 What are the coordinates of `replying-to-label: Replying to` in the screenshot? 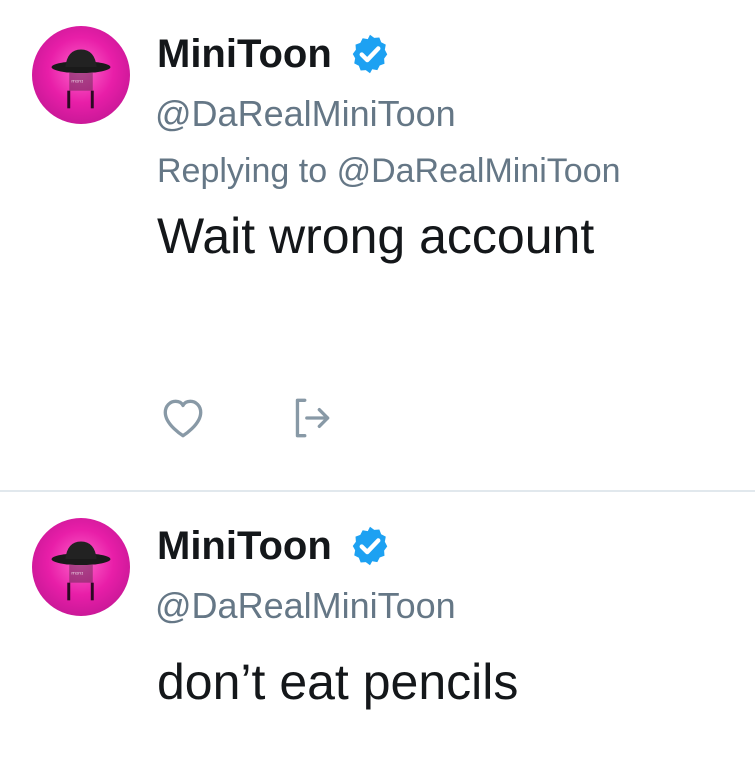 It's located at (242, 171).